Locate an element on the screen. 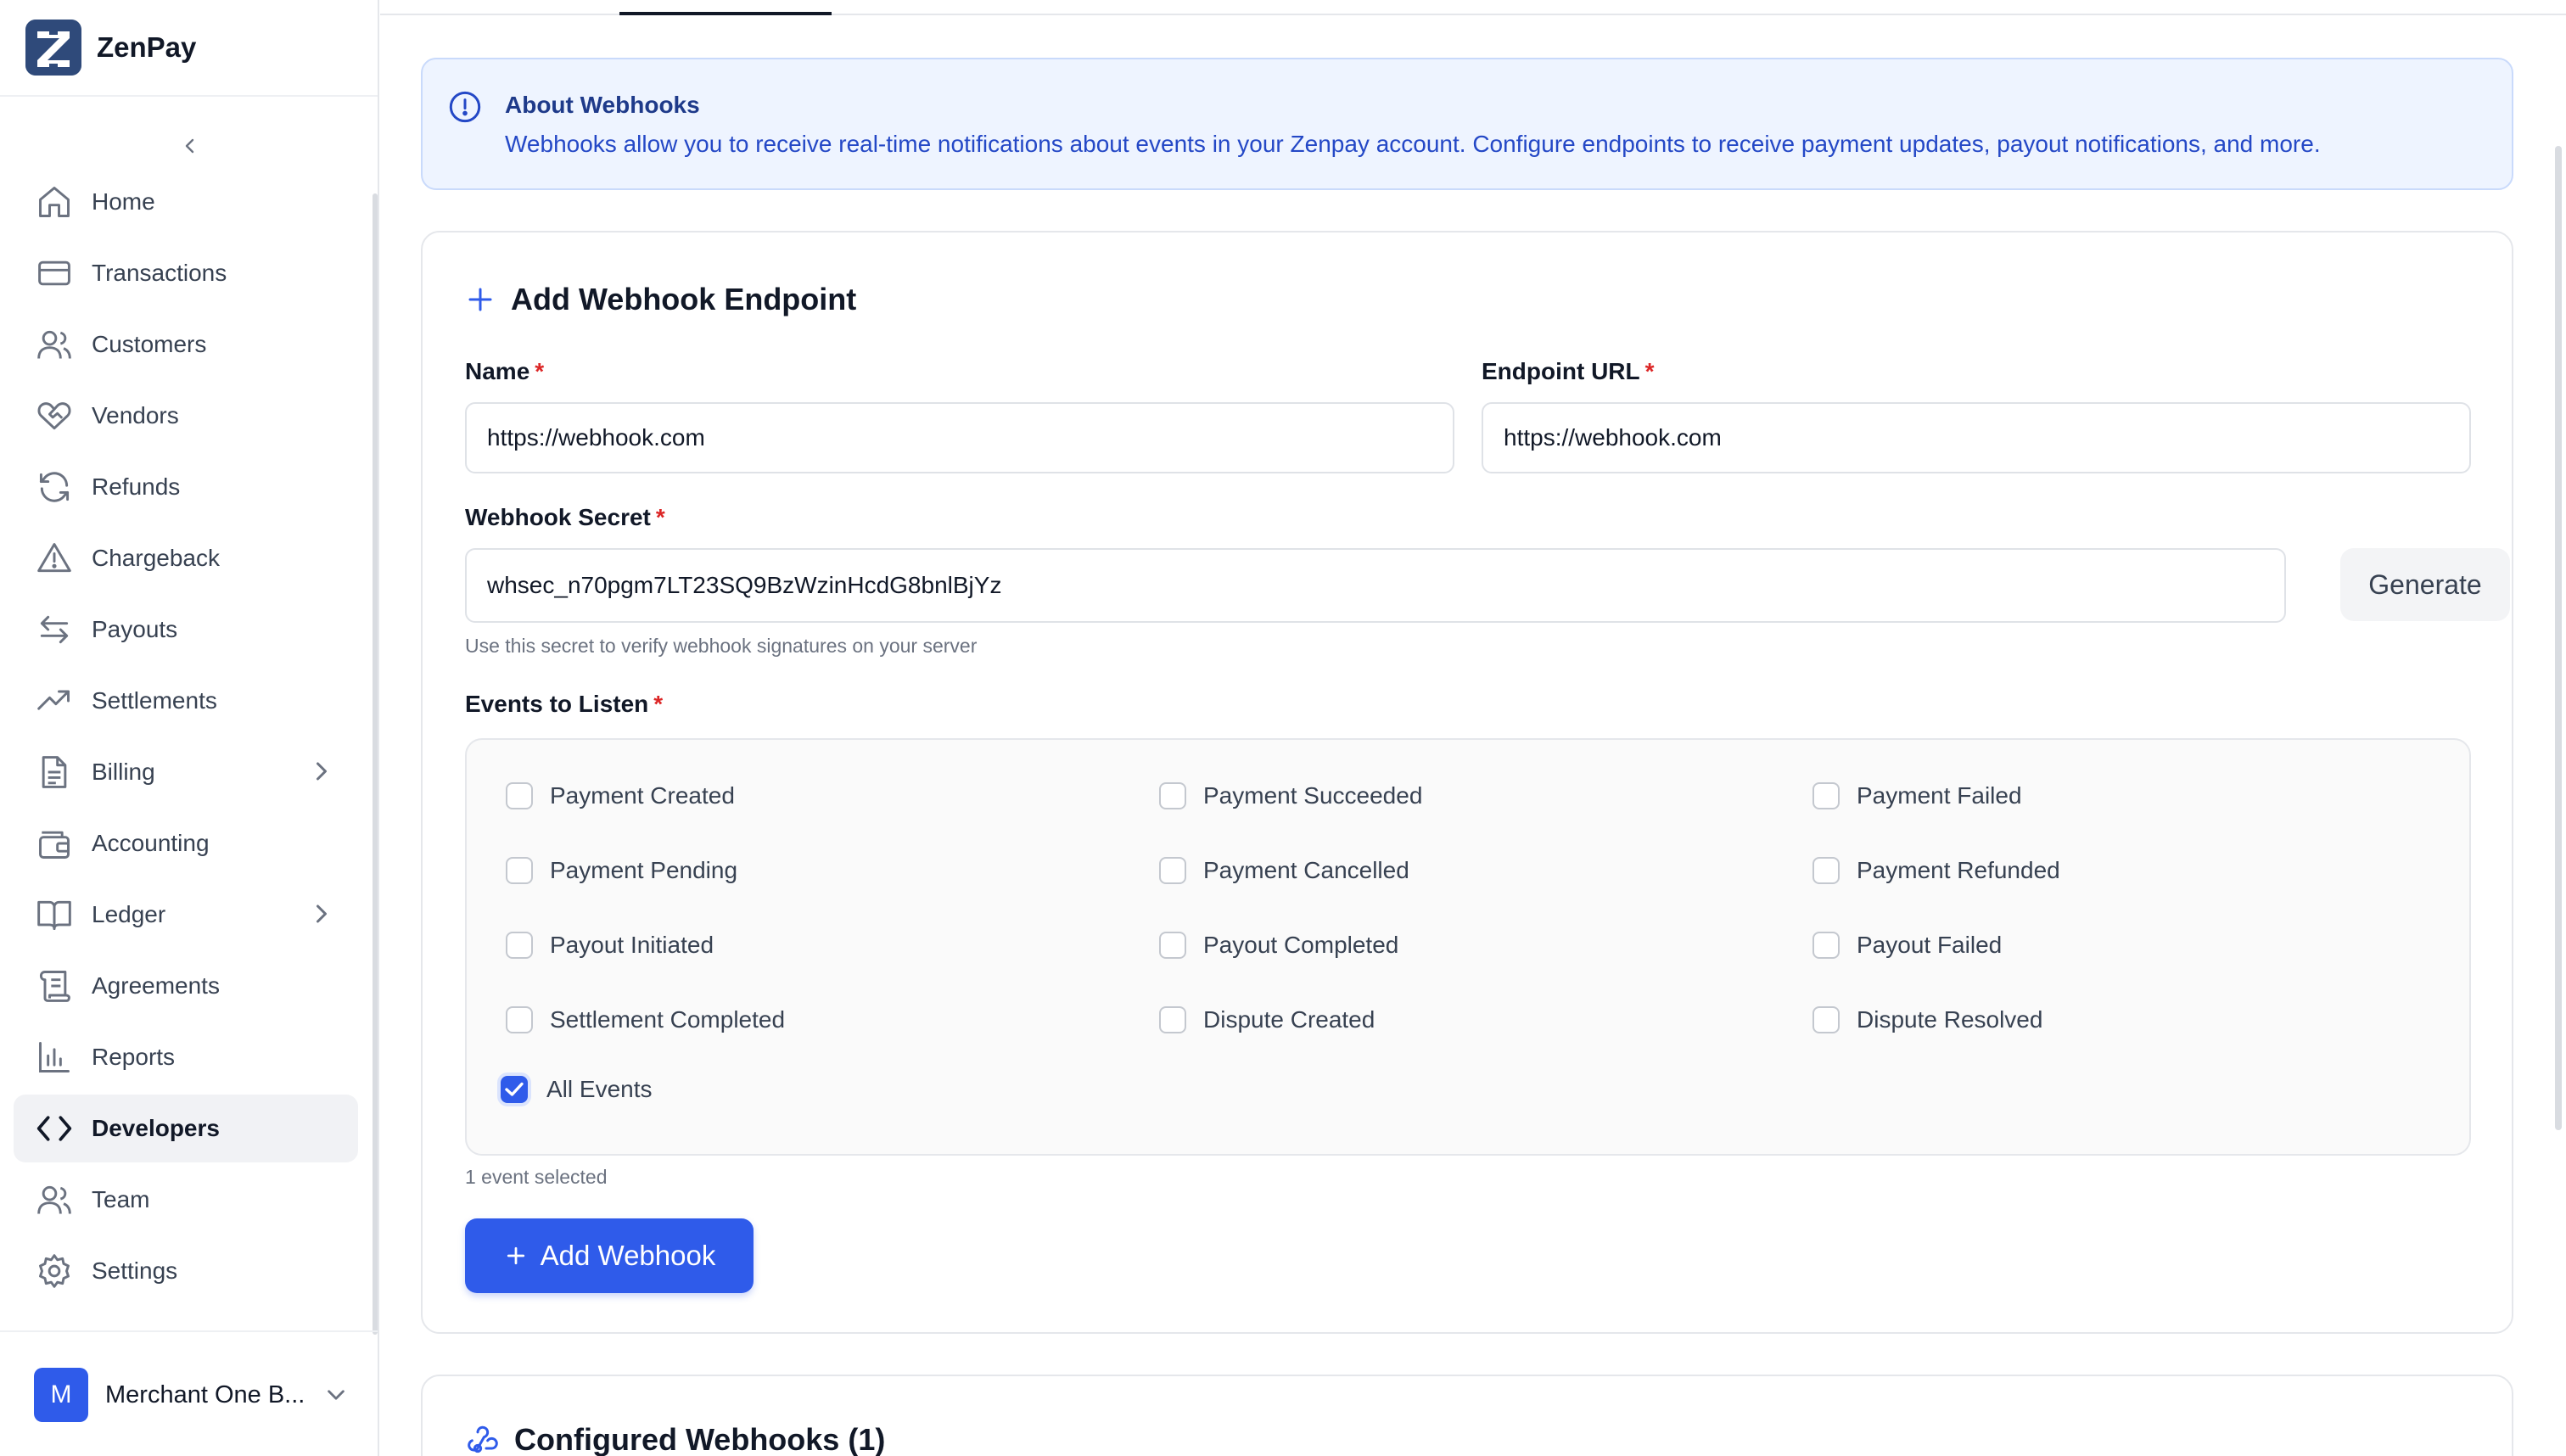 This screenshot has height=1456, width=2566. event-payment-created: Payment Created is located at coordinates (620, 795).